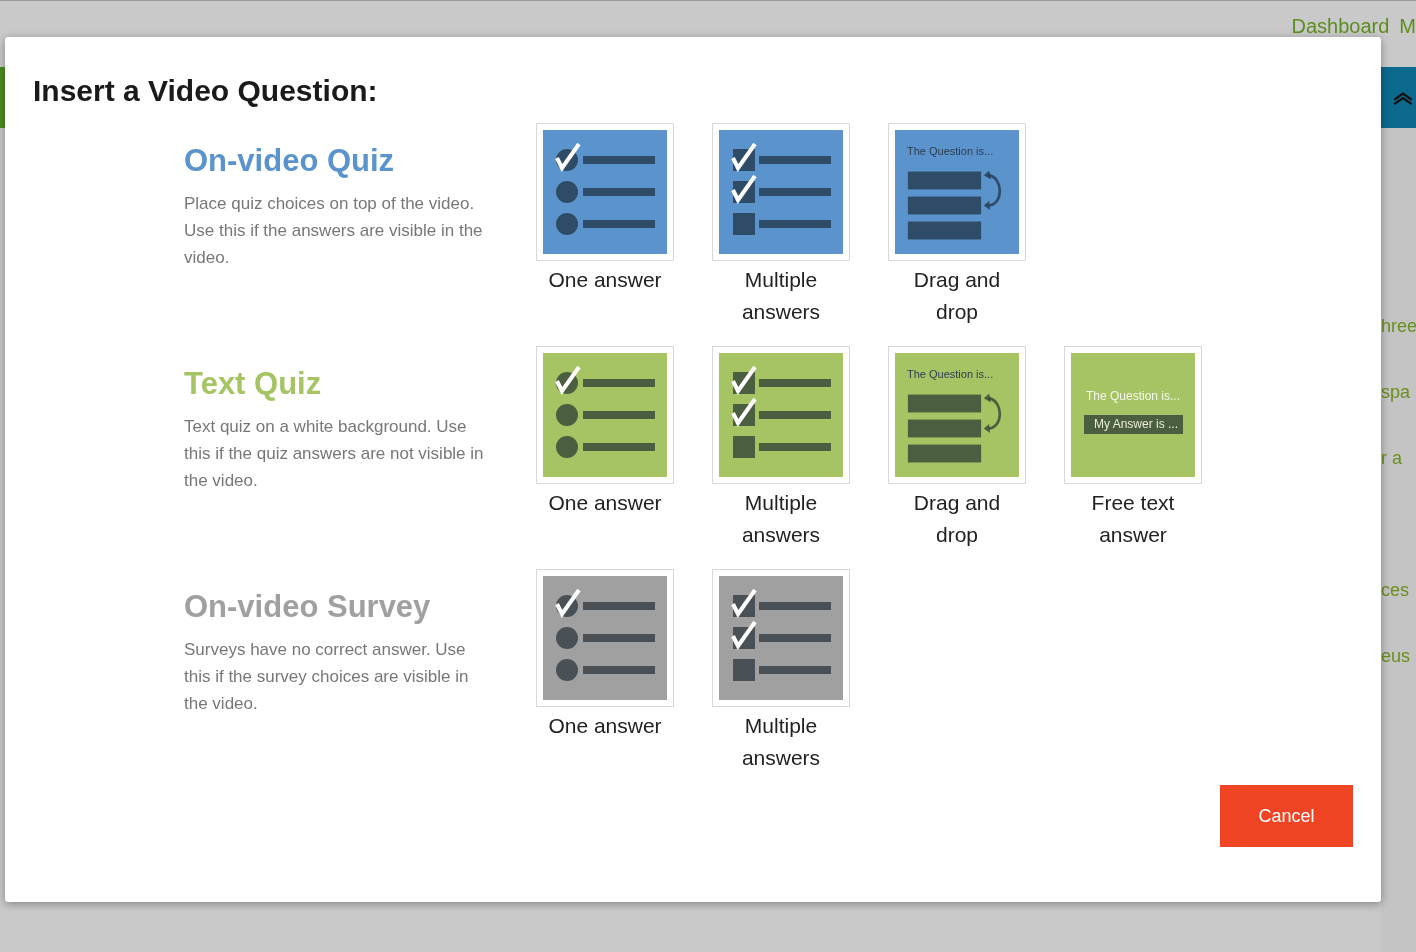 The image size is (1416, 952). What do you see at coordinates (308, 607) in the screenshot?
I see `section-title: On-video Survey` at bounding box center [308, 607].